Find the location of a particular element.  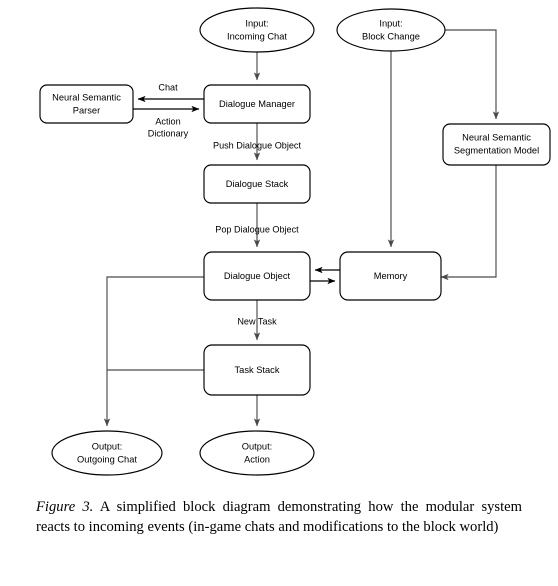

edge-parser-to-dialogue-manager: Action Dictionary is located at coordinates (166, 121).